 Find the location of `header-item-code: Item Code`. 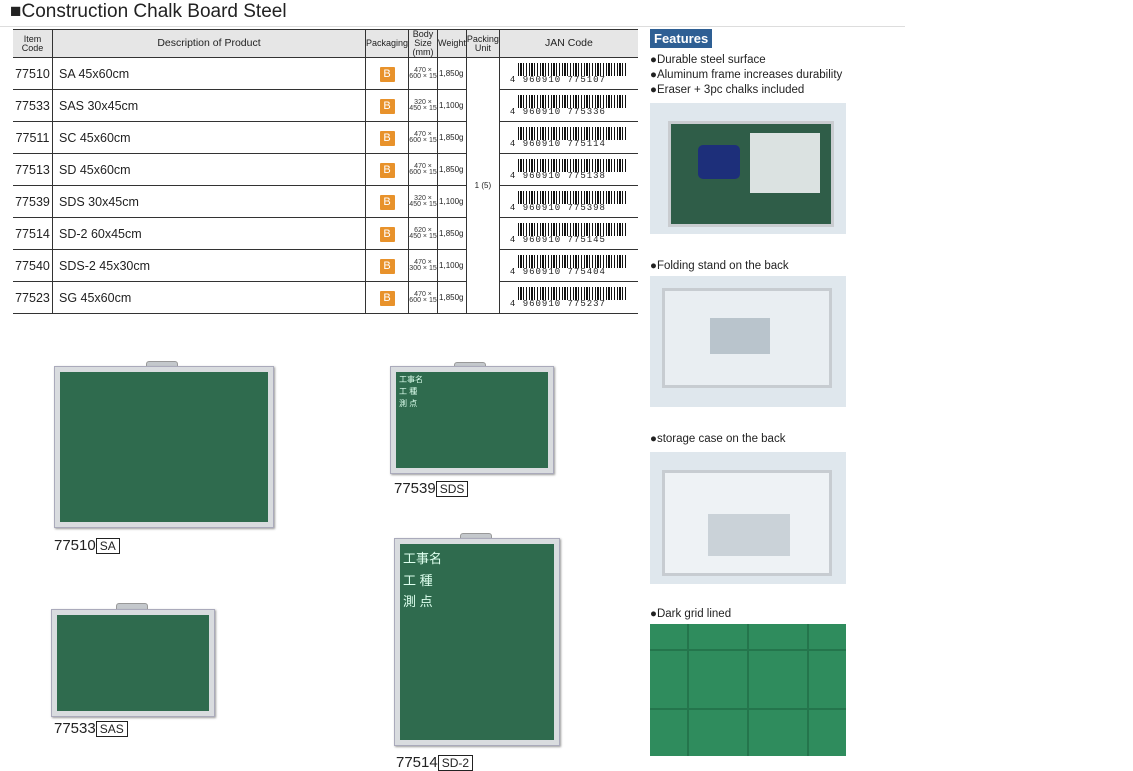

header-item-code: Item Code is located at coordinates (33, 43).